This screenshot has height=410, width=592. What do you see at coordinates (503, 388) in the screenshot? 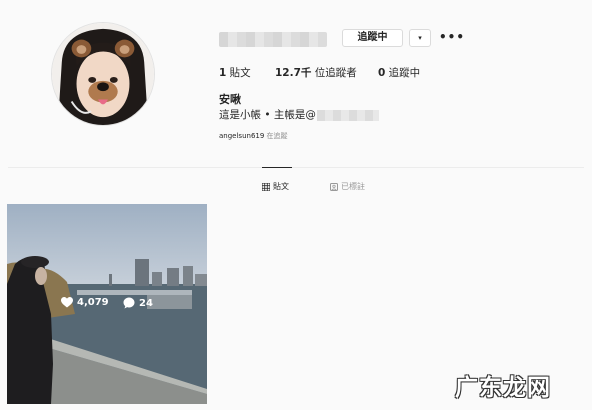
I see `site-watermark: 广东龙网` at bounding box center [503, 388].